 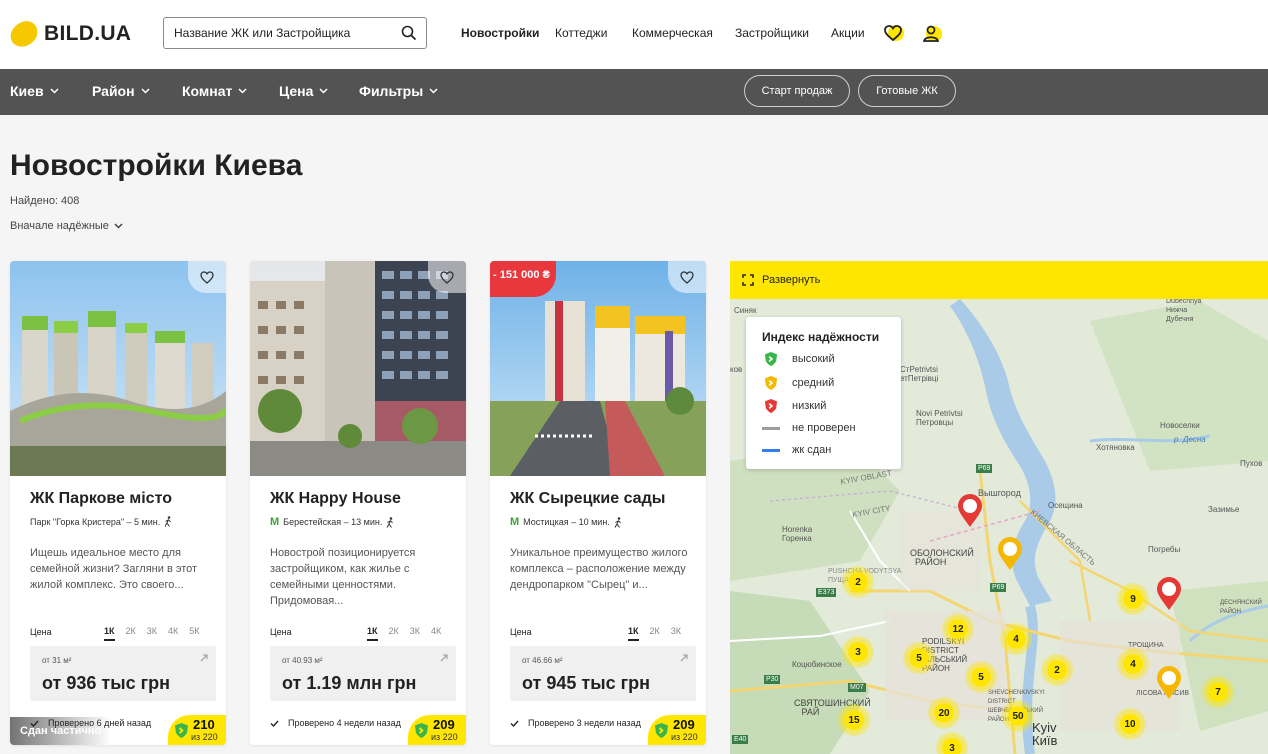 What do you see at coordinates (932, 34) in the screenshot?
I see `user-profile-icon` at bounding box center [932, 34].